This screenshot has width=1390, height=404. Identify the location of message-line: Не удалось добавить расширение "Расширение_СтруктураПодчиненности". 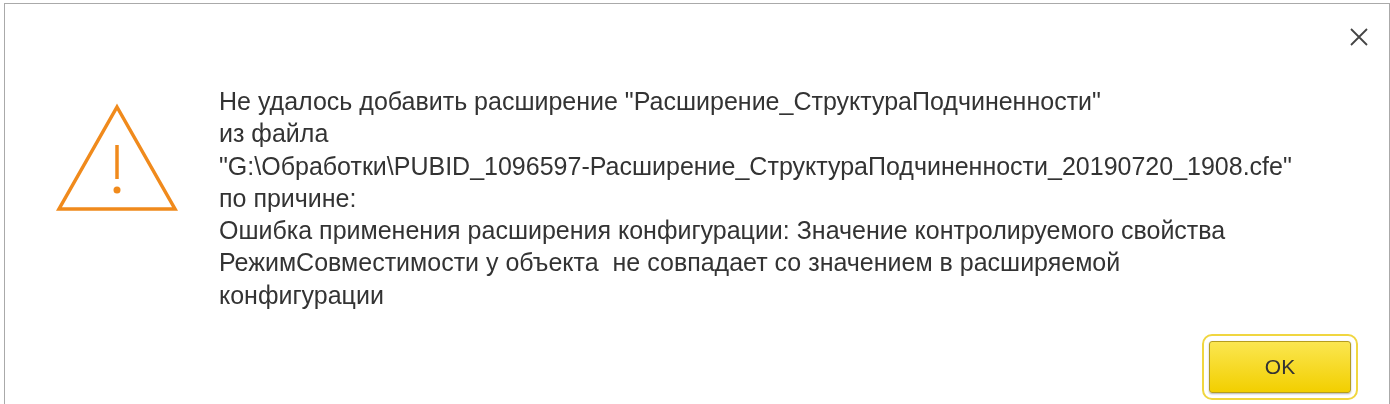
(660, 101).